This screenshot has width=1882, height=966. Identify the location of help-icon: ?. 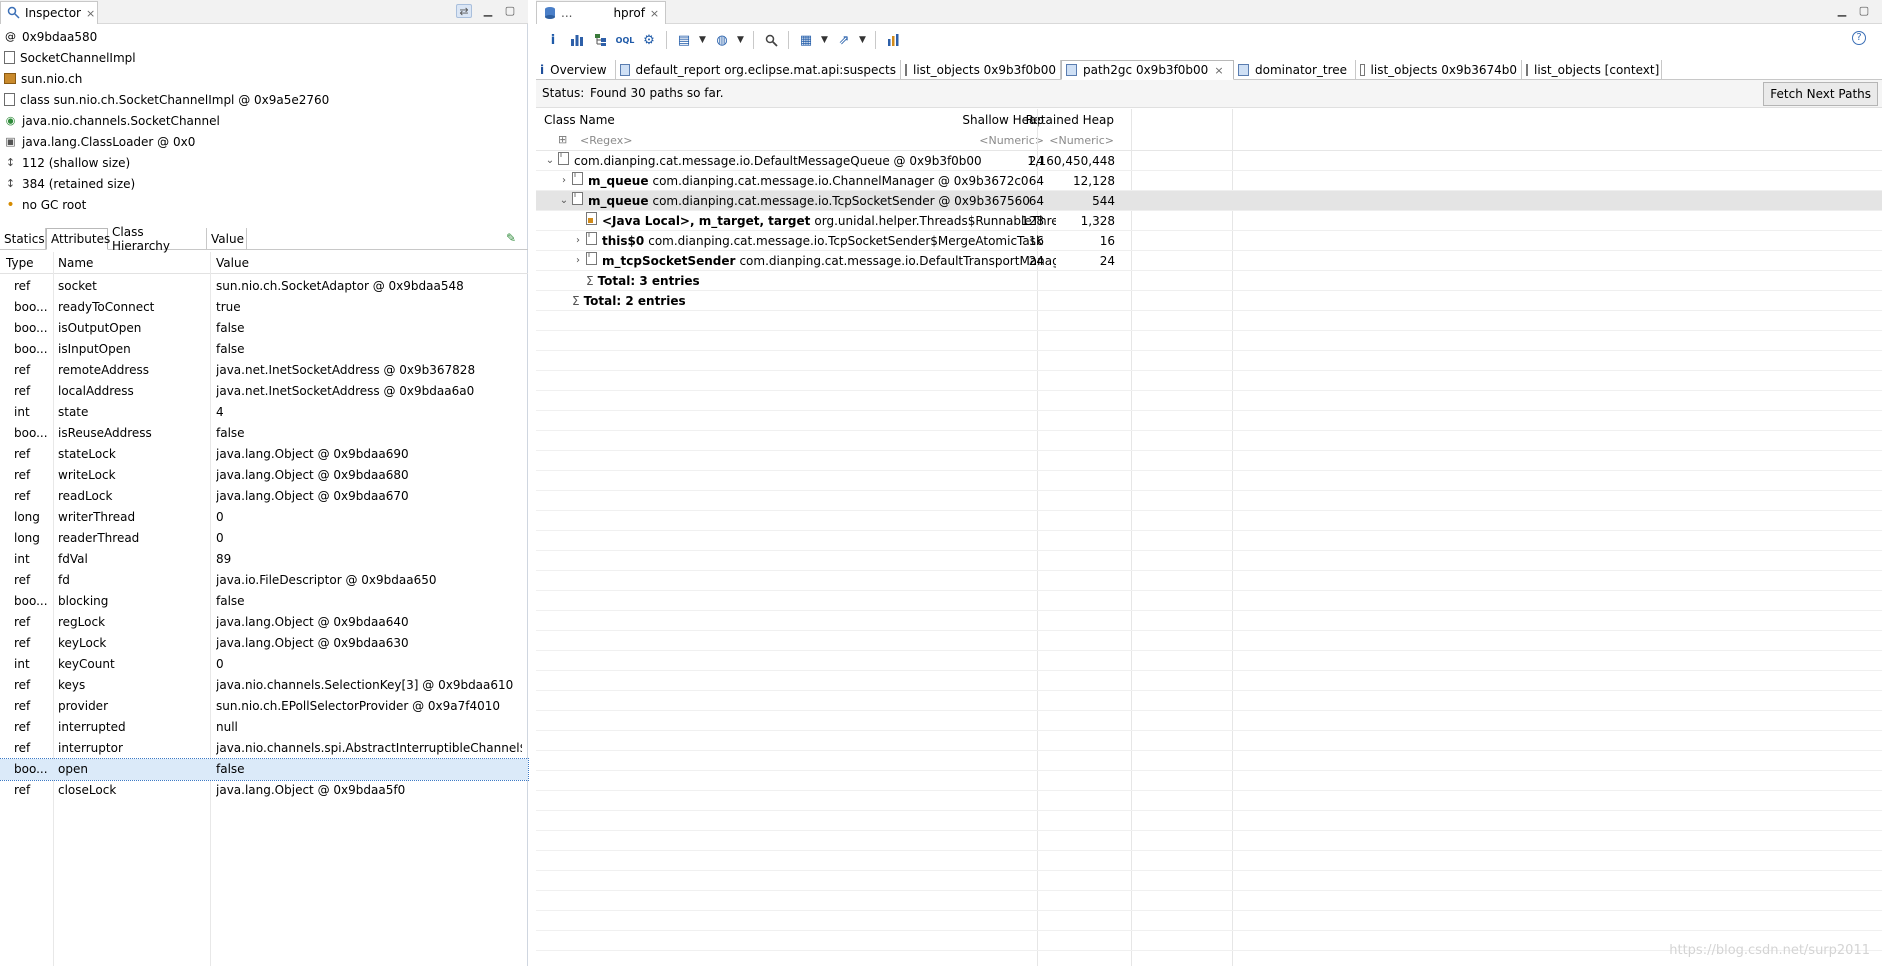
(1859, 38).